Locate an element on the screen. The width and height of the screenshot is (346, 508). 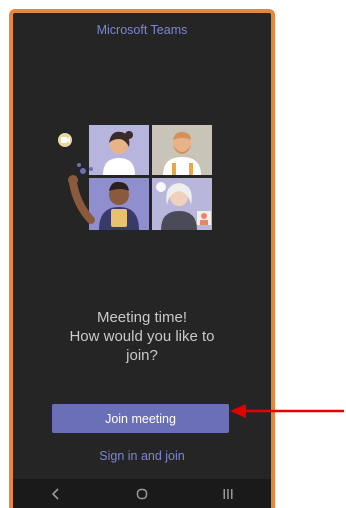
prompt-line-1: Meeting time! is located at coordinates (142, 317).